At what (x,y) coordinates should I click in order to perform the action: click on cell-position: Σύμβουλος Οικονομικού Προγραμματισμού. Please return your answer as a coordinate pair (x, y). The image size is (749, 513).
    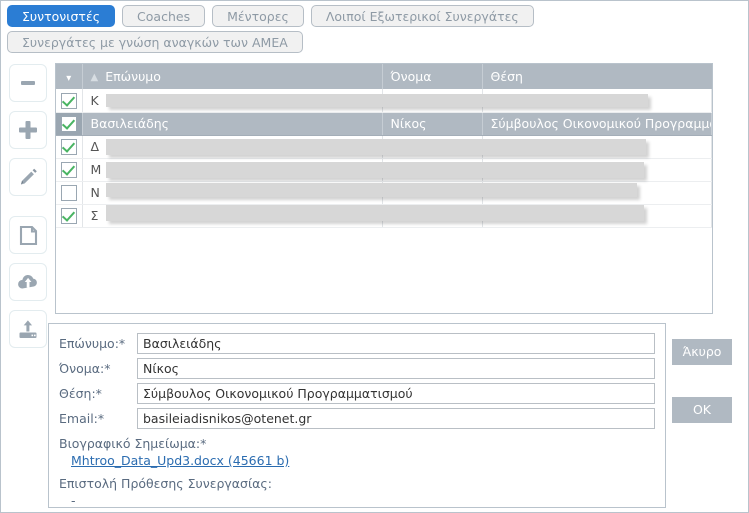
    Looking at the image, I should click on (597, 124).